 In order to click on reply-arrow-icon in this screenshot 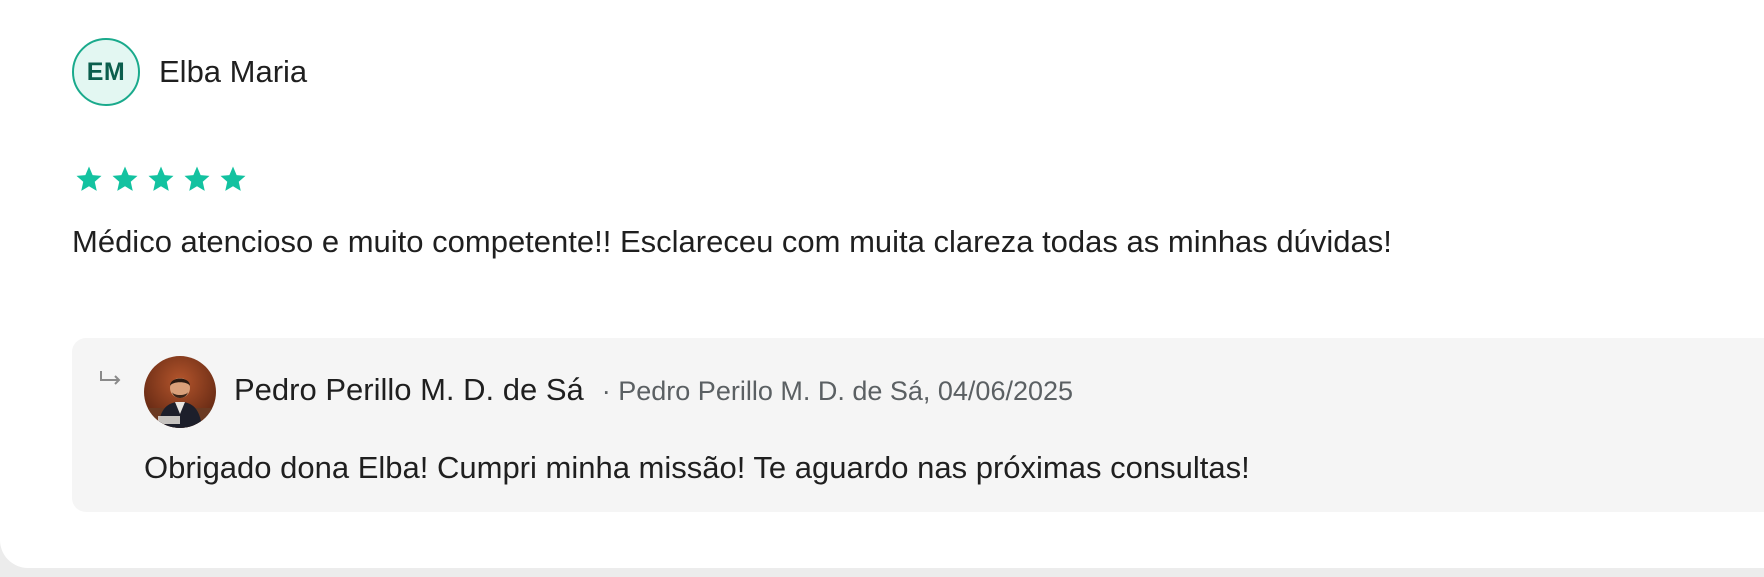, I will do `click(110, 378)`.